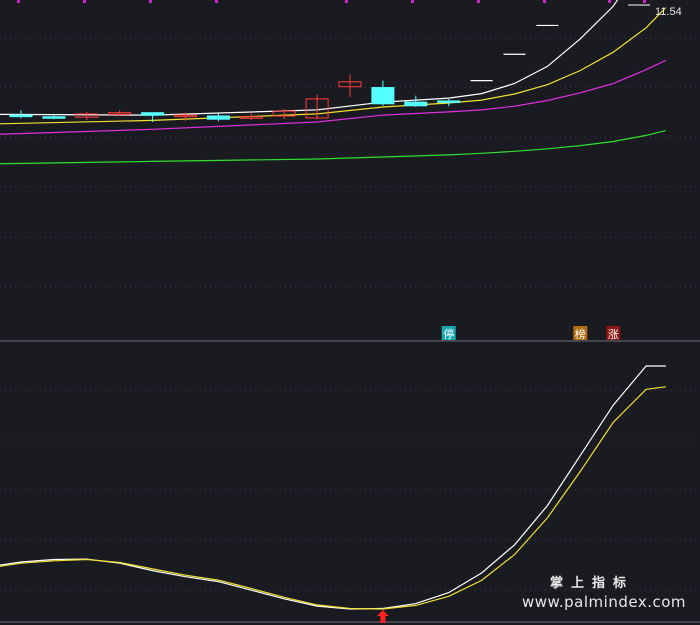 The width and height of the screenshot is (700, 625). Describe the element at coordinates (331, 1) in the screenshot. I see `top-dot-markers` at that location.